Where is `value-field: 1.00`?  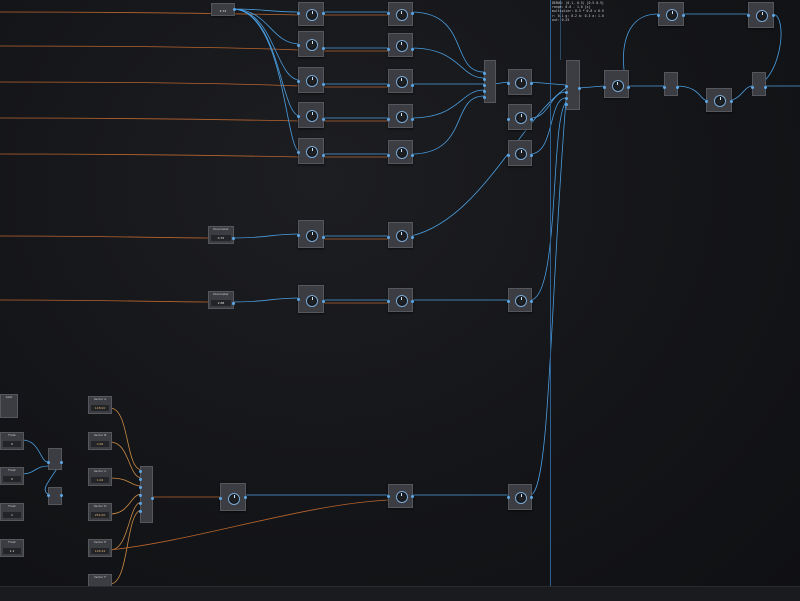 value-field: 1.00 is located at coordinates (100, 480).